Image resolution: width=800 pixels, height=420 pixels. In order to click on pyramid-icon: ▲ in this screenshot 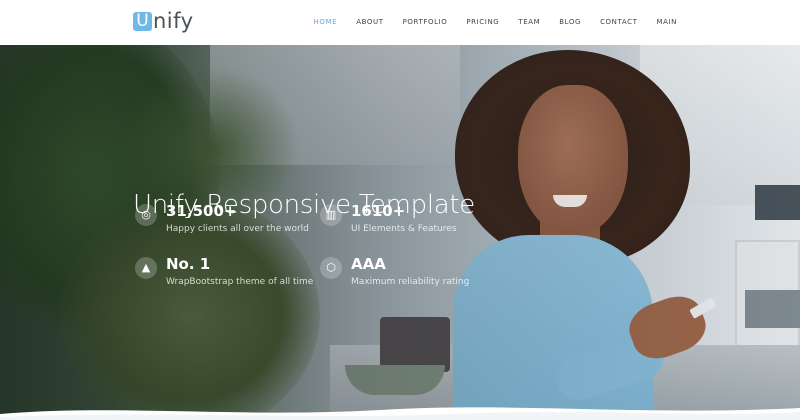, I will do `click(146, 268)`.